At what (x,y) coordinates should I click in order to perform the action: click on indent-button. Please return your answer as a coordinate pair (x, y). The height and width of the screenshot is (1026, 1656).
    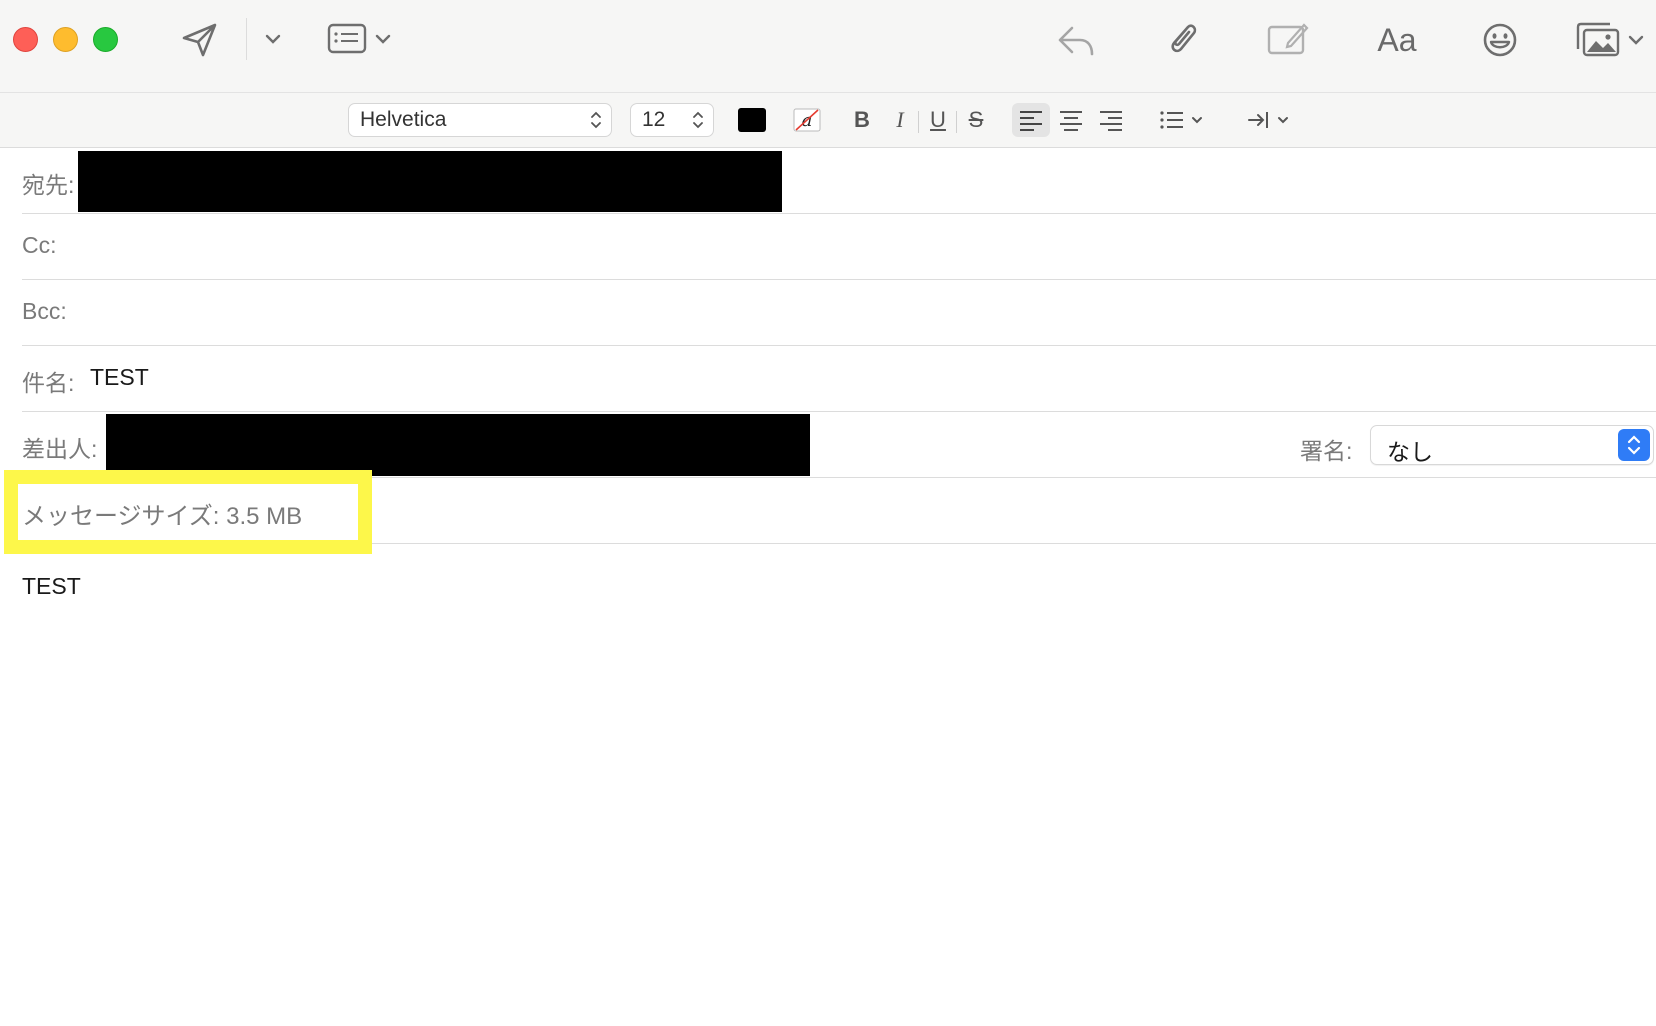
    Looking at the image, I should click on (1270, 120).